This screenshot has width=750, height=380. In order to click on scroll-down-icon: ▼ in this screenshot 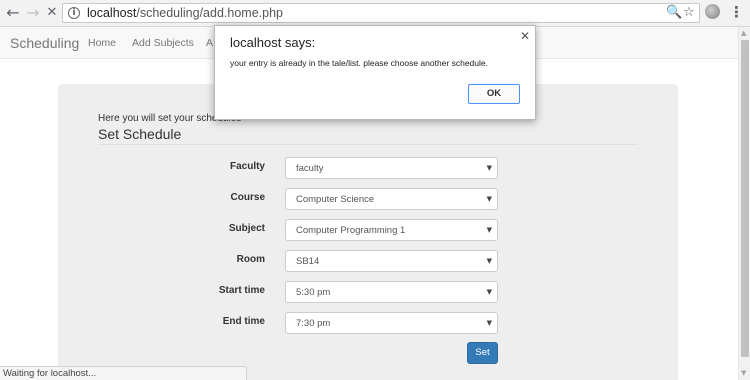, I will do `click(743, 373)`.